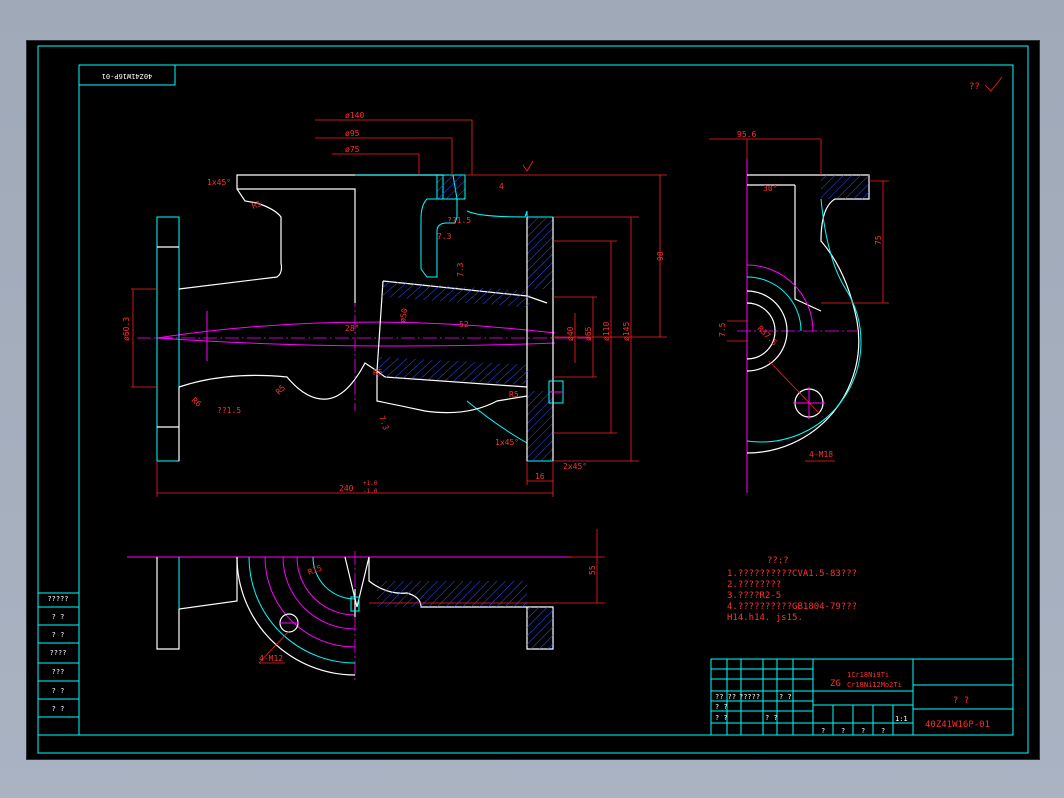 The image size is (1064, 798). Describe the element at coordinates (754, 585) in the screenshot. I see `note-line-2: 2.????????` at that location.